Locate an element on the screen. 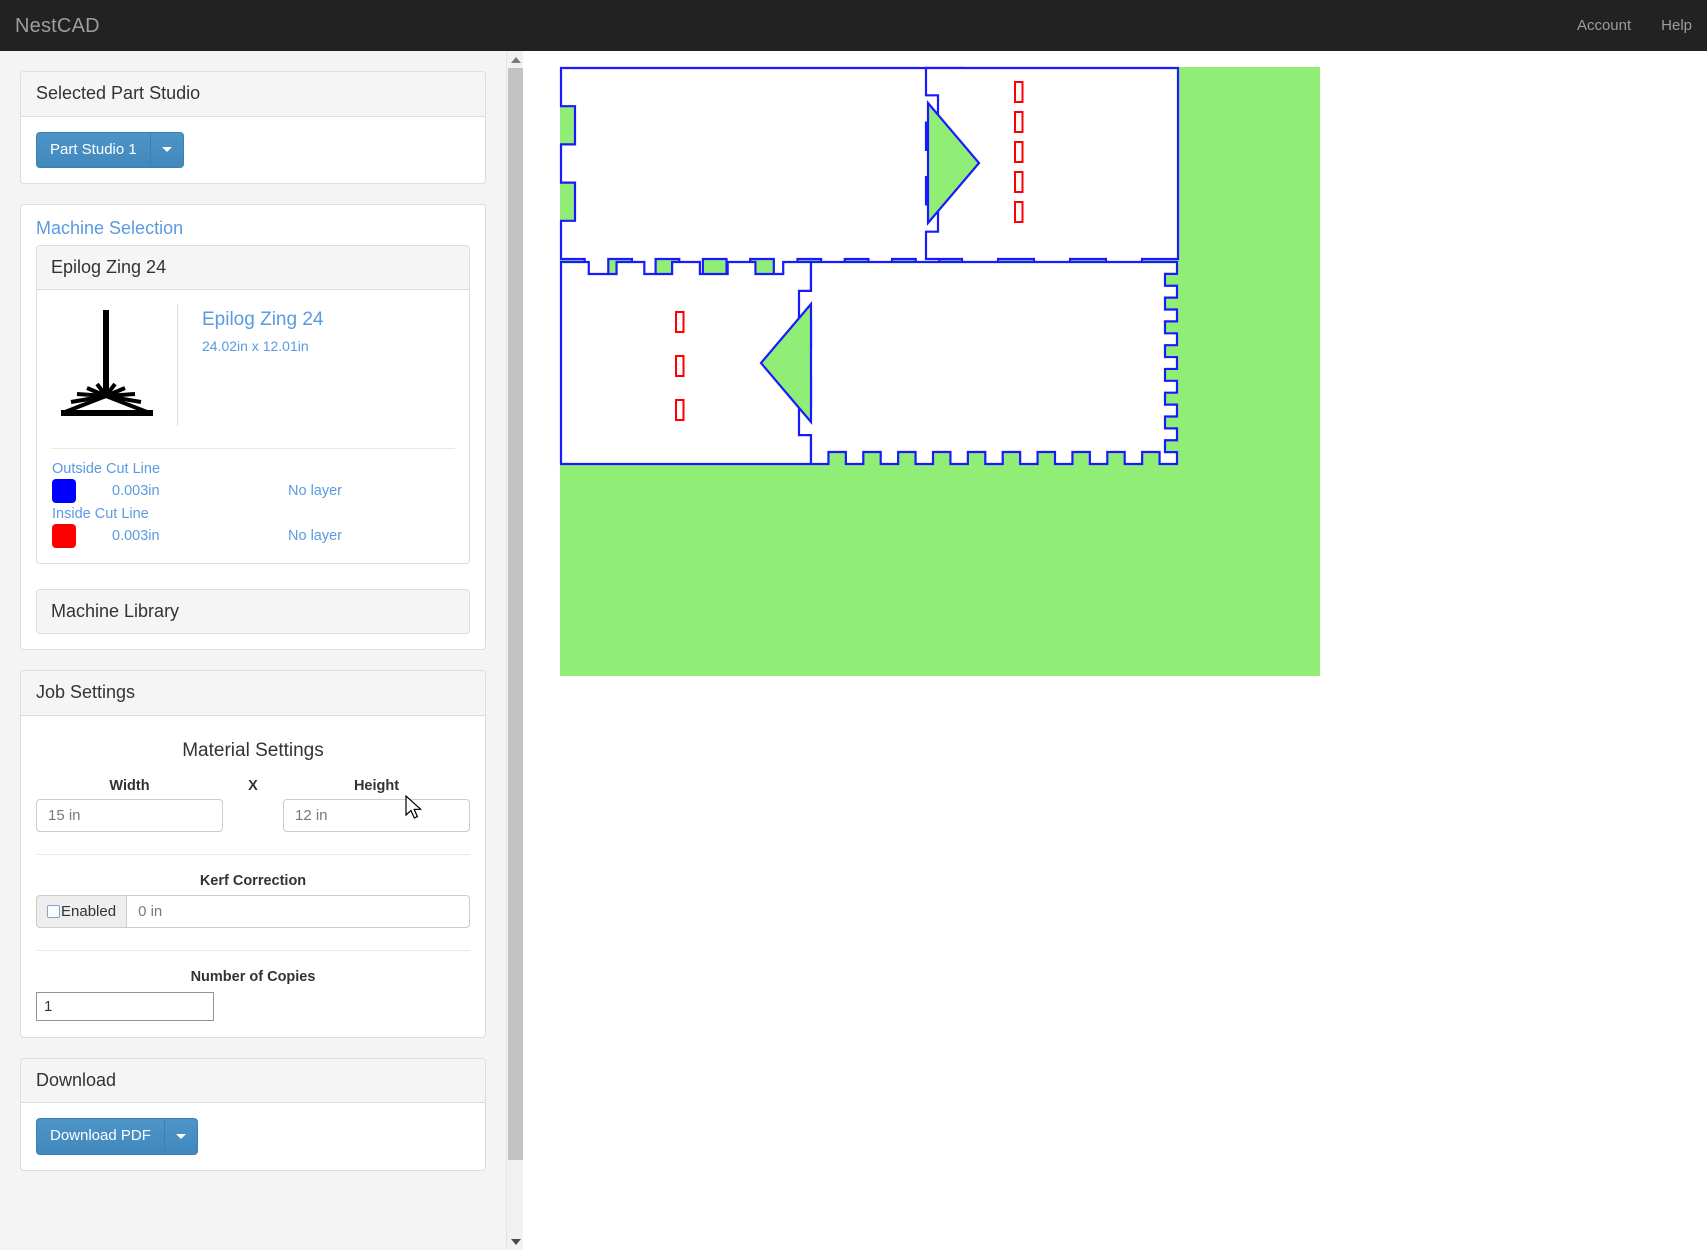 The image size is (1707, 1250). machine-summary-row: Epilog Zing 24 24.02in x 12.01in is located at coordinates (253, 358).